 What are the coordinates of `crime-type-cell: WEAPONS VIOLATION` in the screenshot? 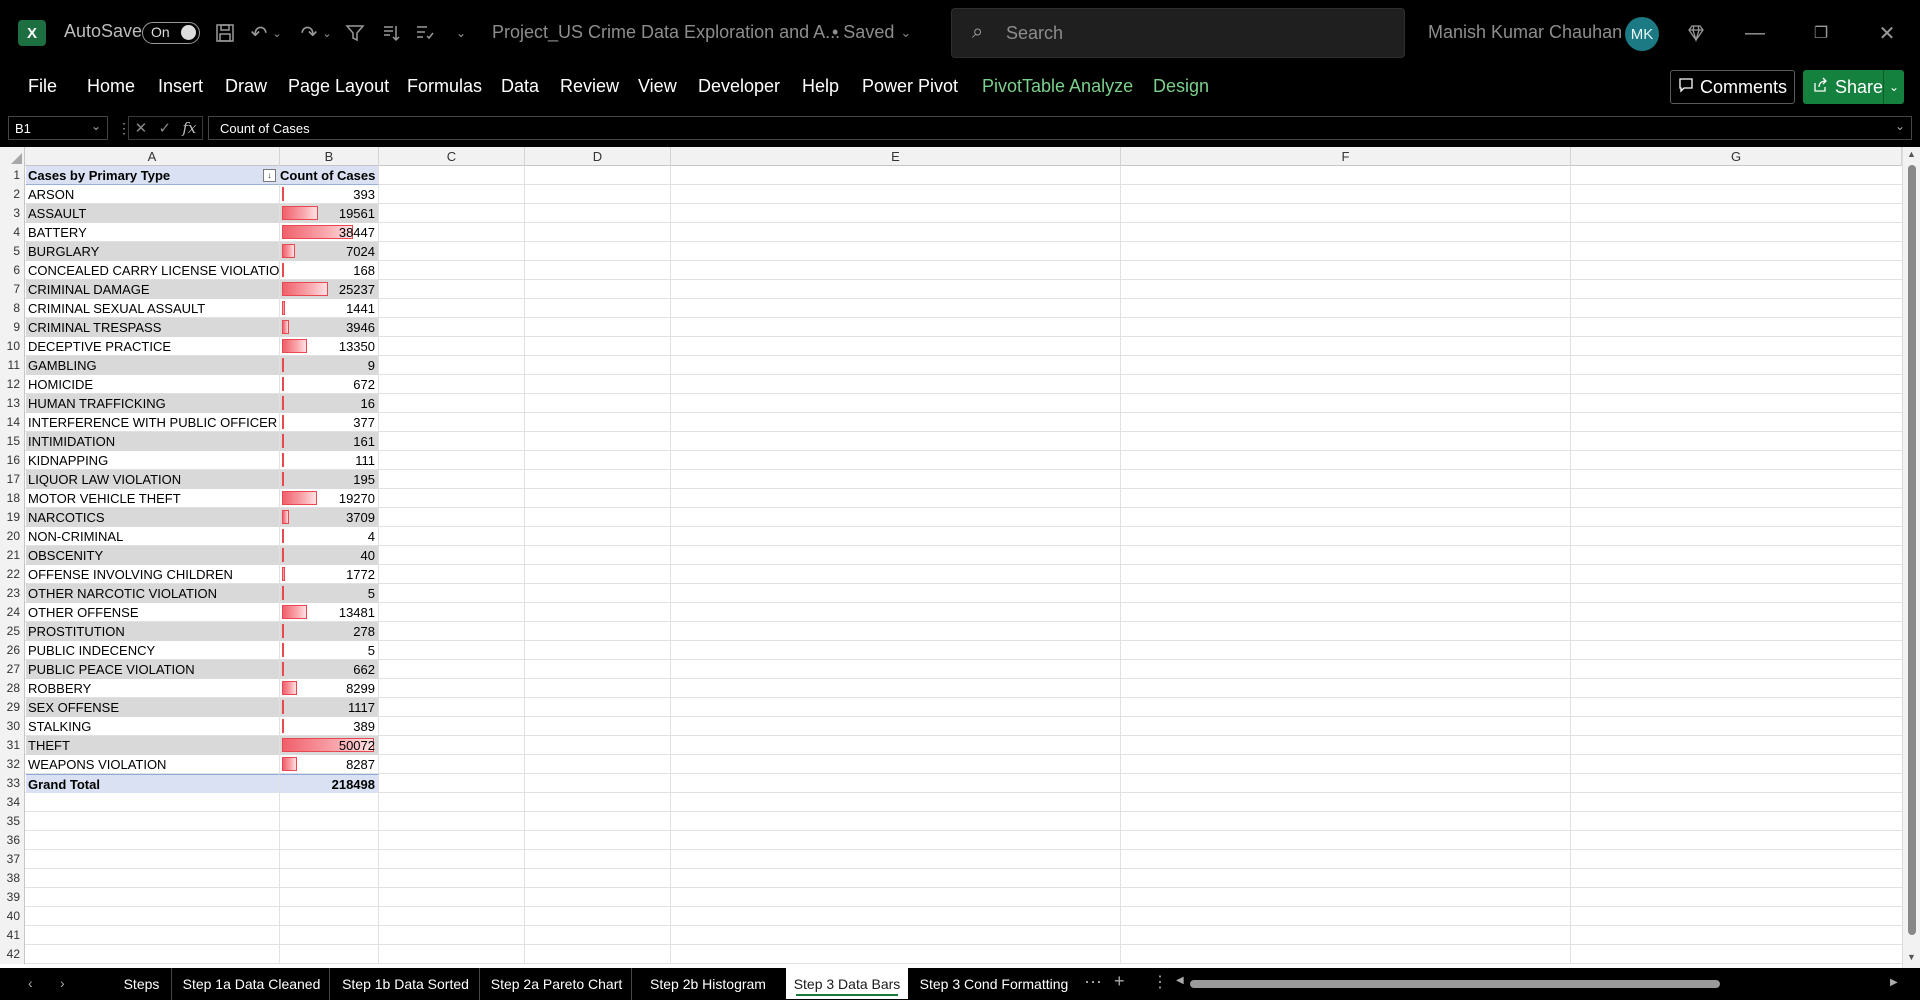 It's located at (153, 764).